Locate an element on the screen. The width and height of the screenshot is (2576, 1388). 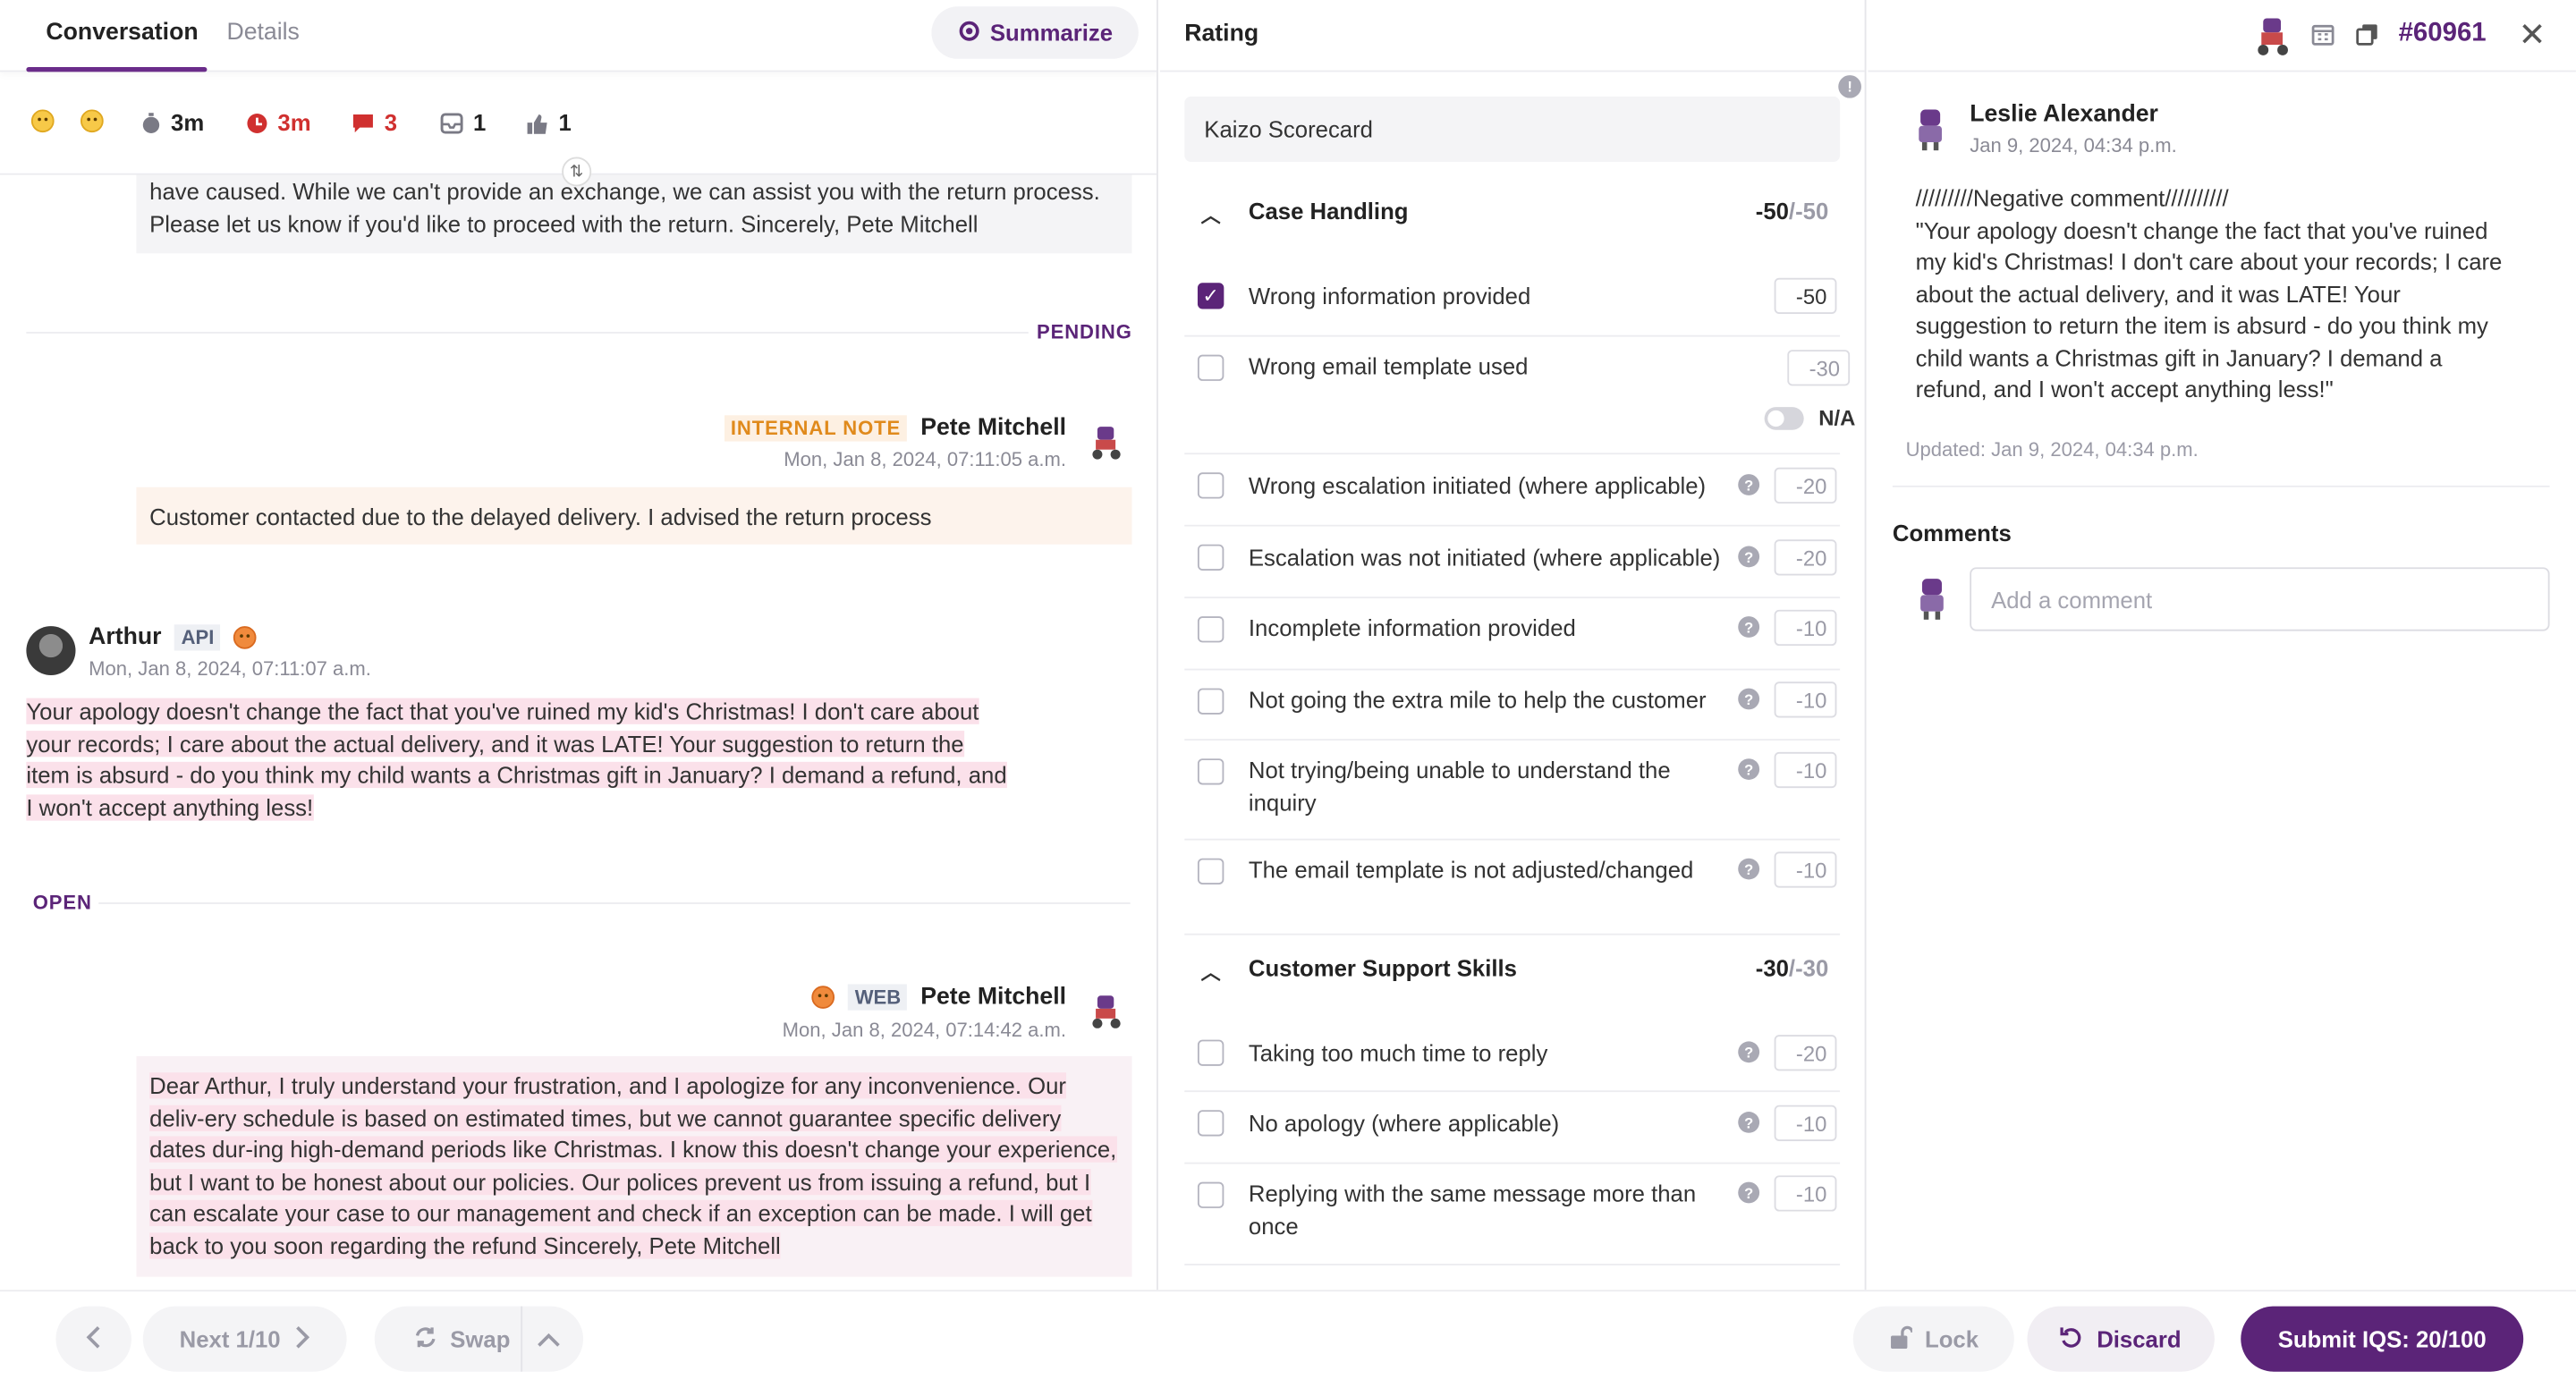
section-title: Customer Support Skills is located at coordinates (1382, 968).